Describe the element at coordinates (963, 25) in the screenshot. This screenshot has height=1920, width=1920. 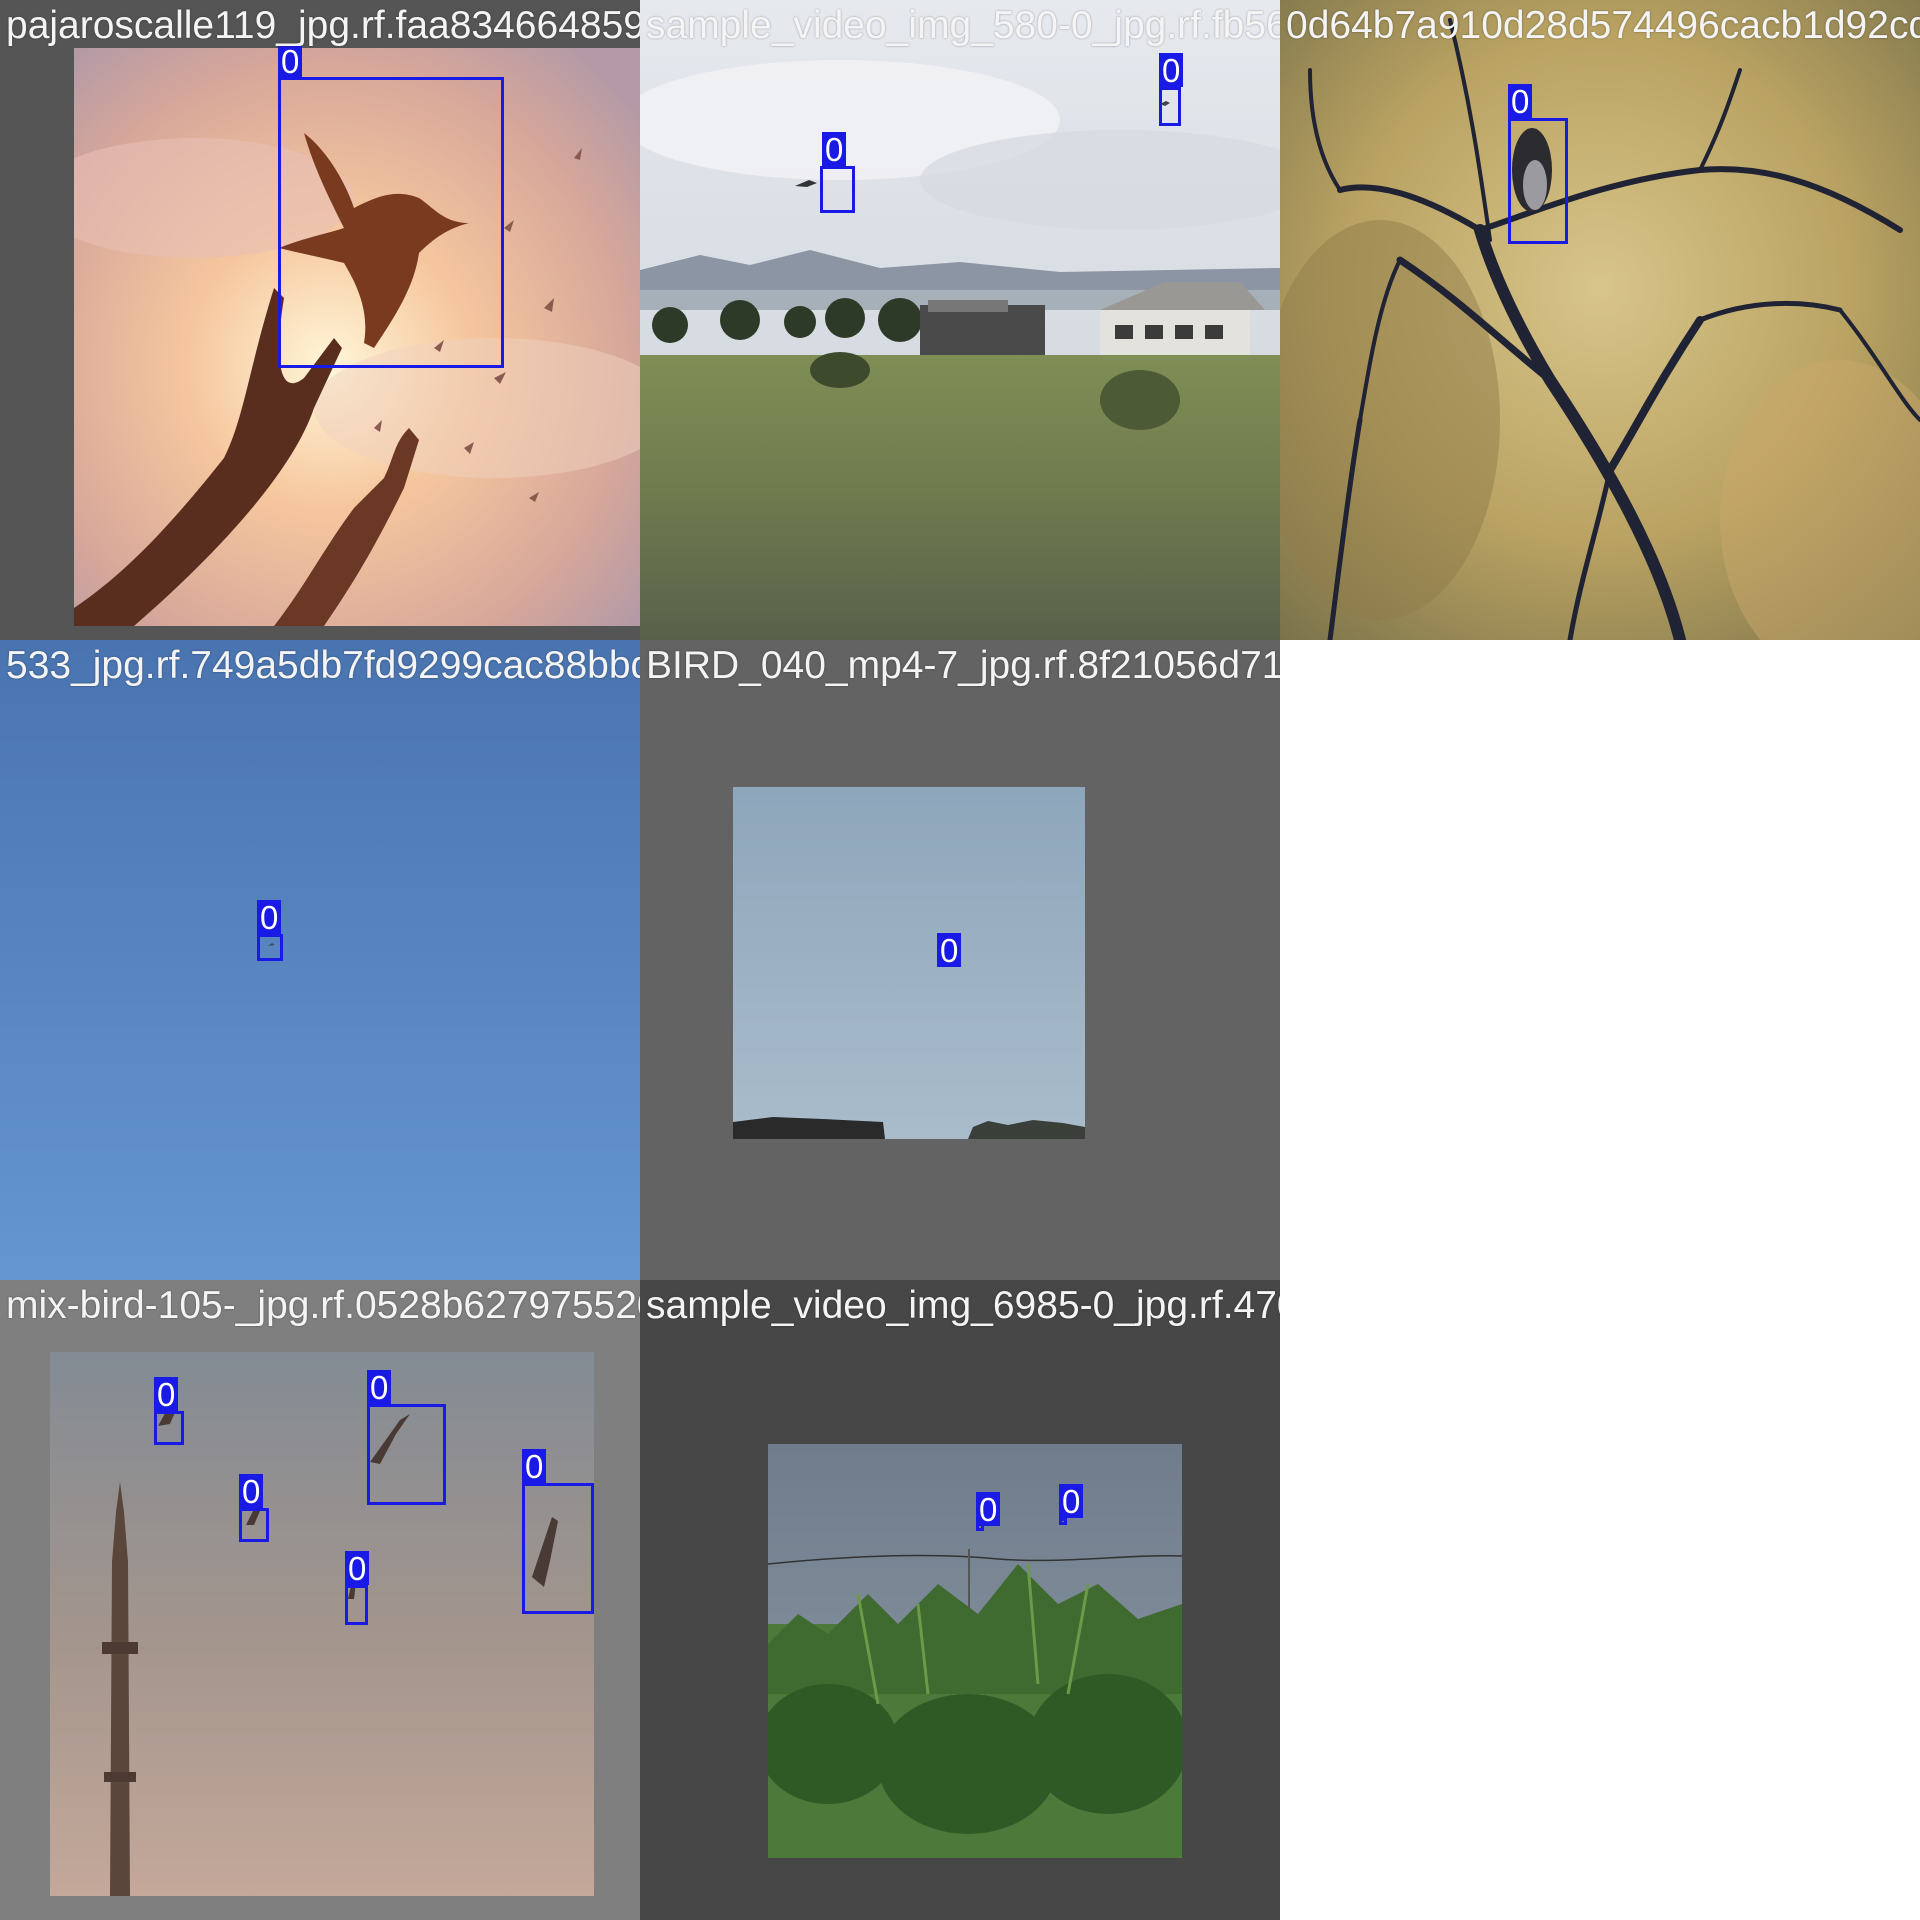
I see `tile-filename: sample_video_img_580-0_jpg.rf.fb56a0376b` at that location.